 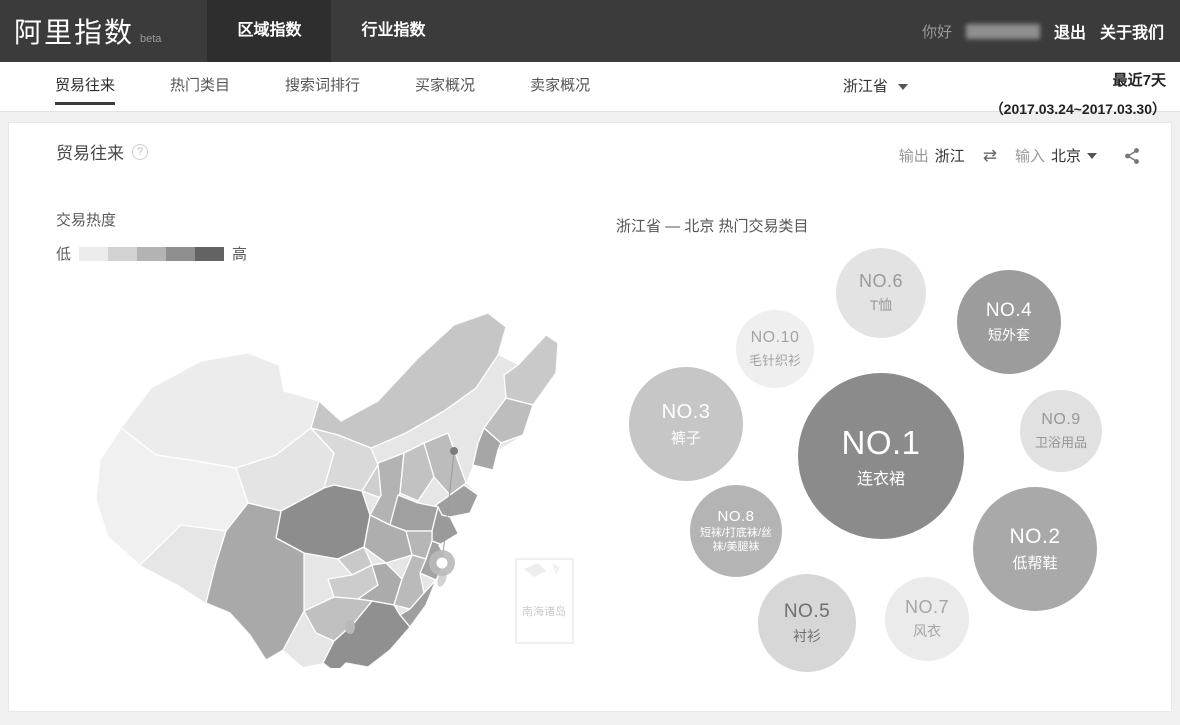 I want to click on subtab-hot-categories: 热门类目, so click(x=200, y=87).